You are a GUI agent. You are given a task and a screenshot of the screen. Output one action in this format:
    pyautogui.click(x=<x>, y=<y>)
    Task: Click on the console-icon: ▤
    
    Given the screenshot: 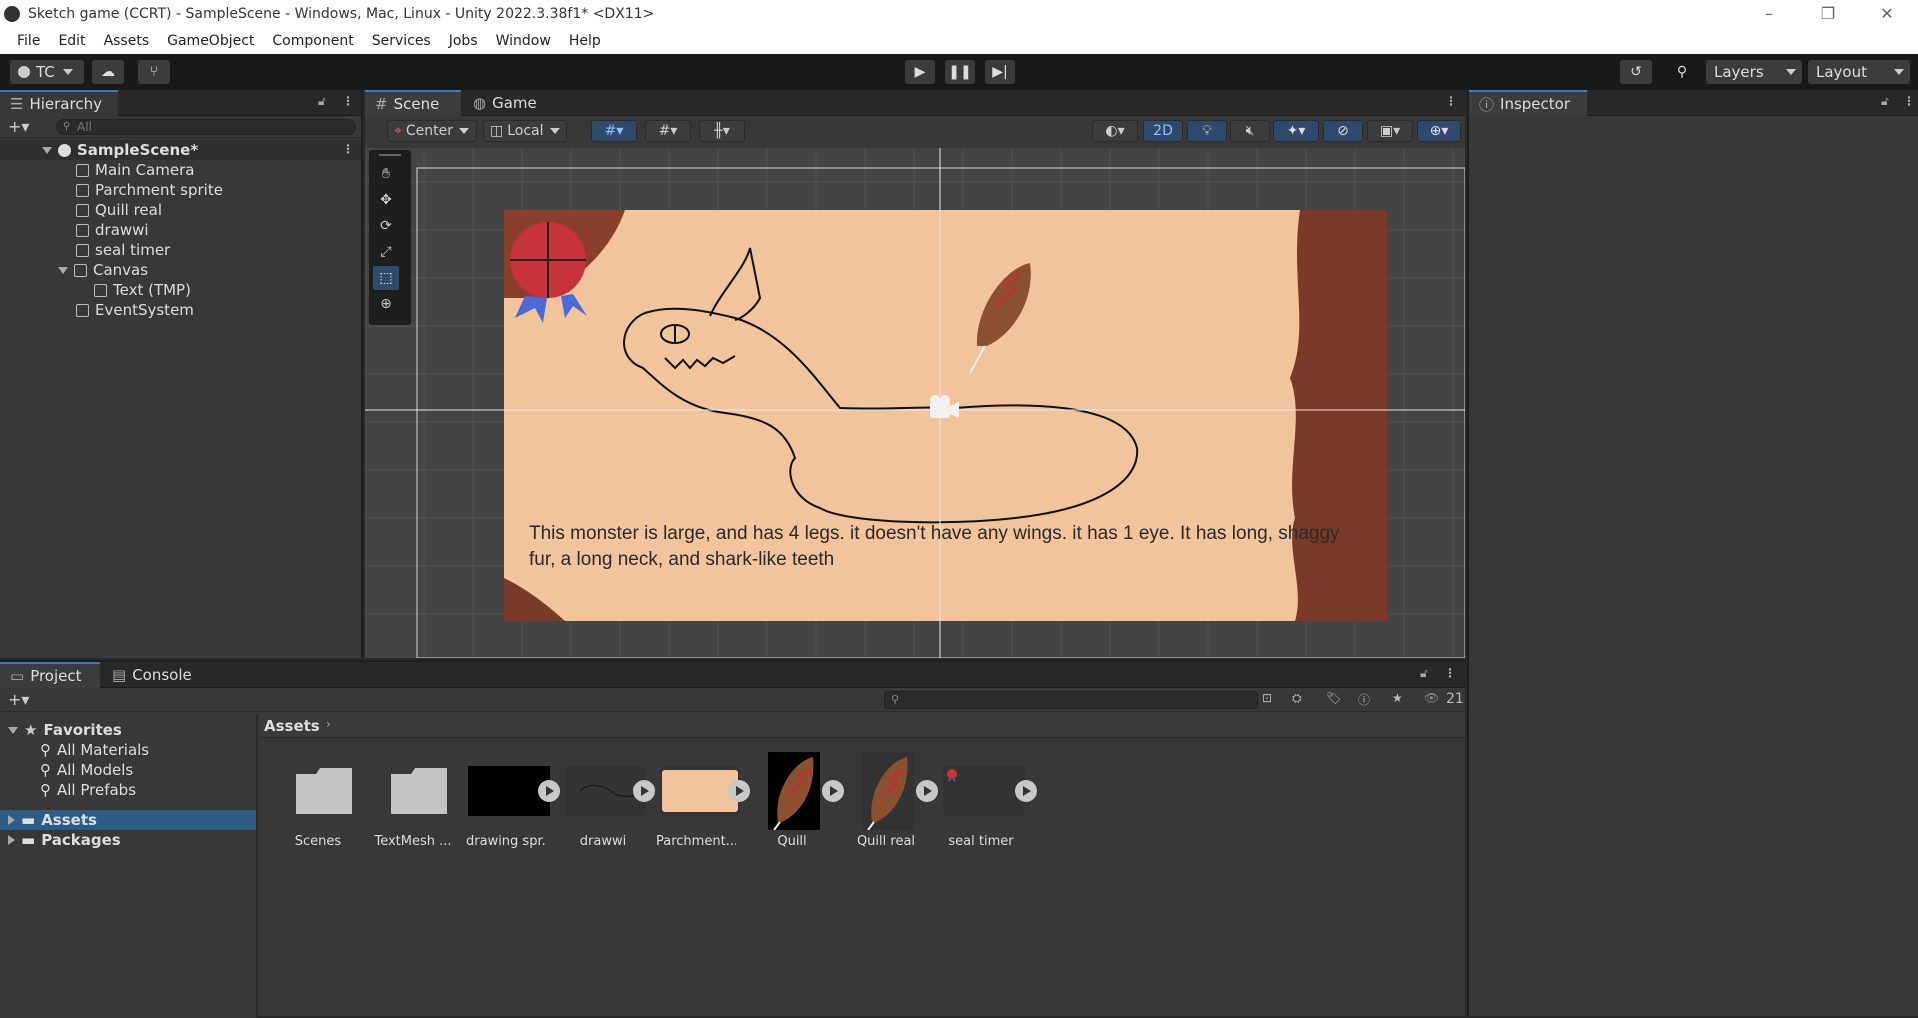 What is the action you would take?
    pyautogui.click(x=119, y=675)
    